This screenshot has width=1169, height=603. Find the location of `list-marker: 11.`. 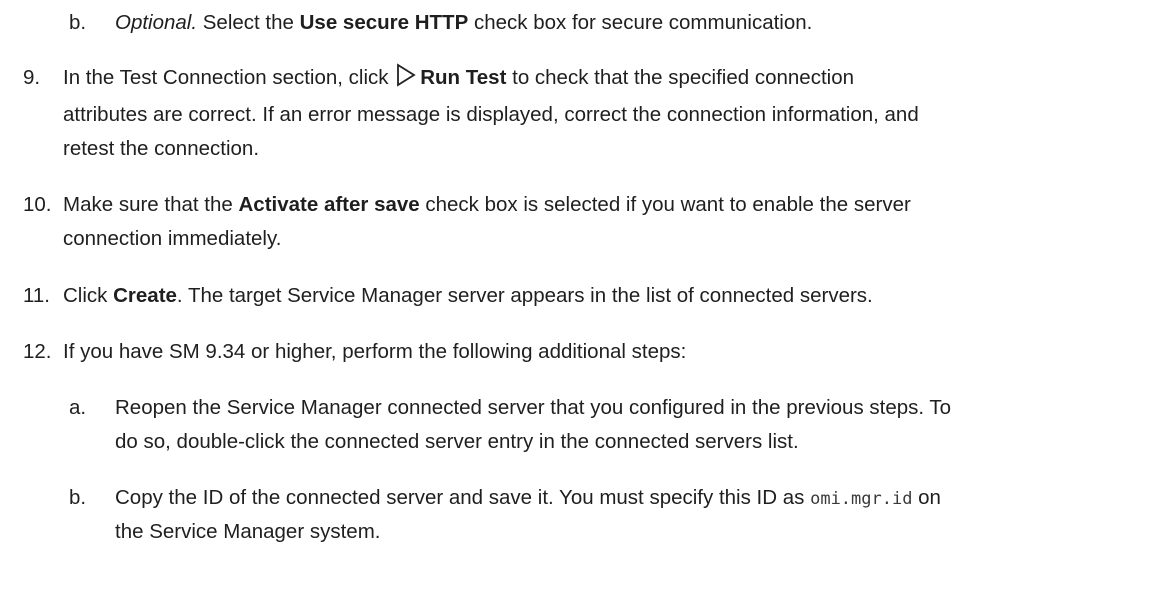

list-marker: 11. is located at coordinates (36, 295).